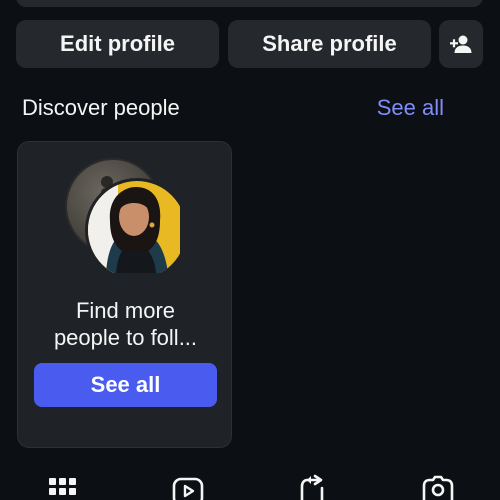 Image resolution: width=500 pixels, height=500 pixels. Describe the element at coordinates (188, 486) in the screenshot. I see `reels-icon` at that location.